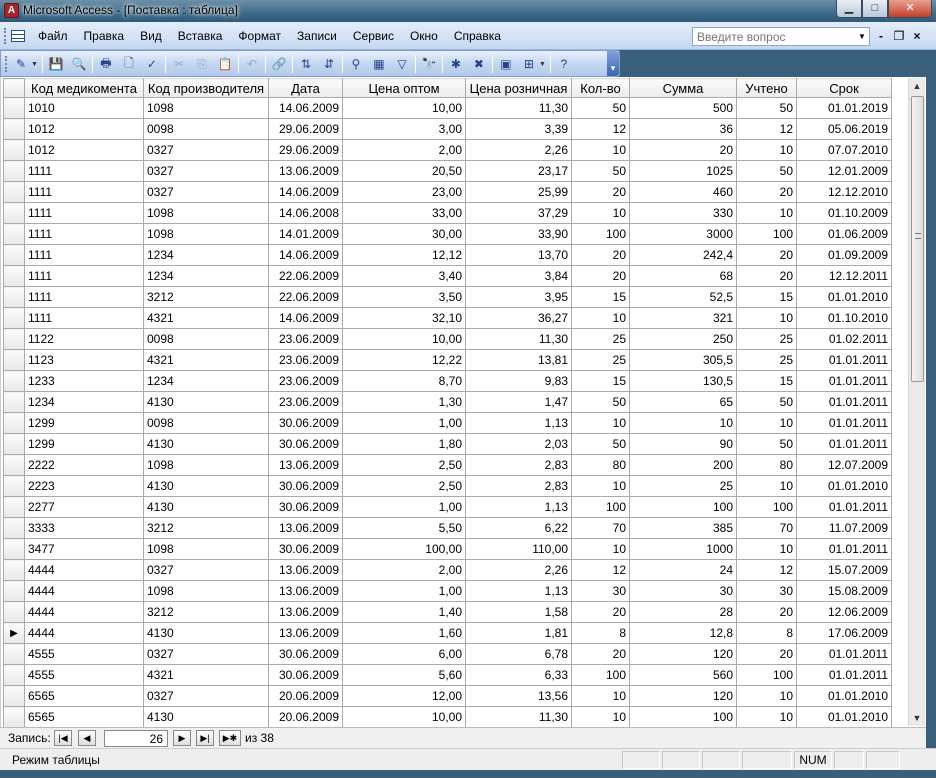 This screenshot has width=936, height=778. Describe the element at coordinates (683, 276) in the screenshot. I see `table-cell: 68` at that location.